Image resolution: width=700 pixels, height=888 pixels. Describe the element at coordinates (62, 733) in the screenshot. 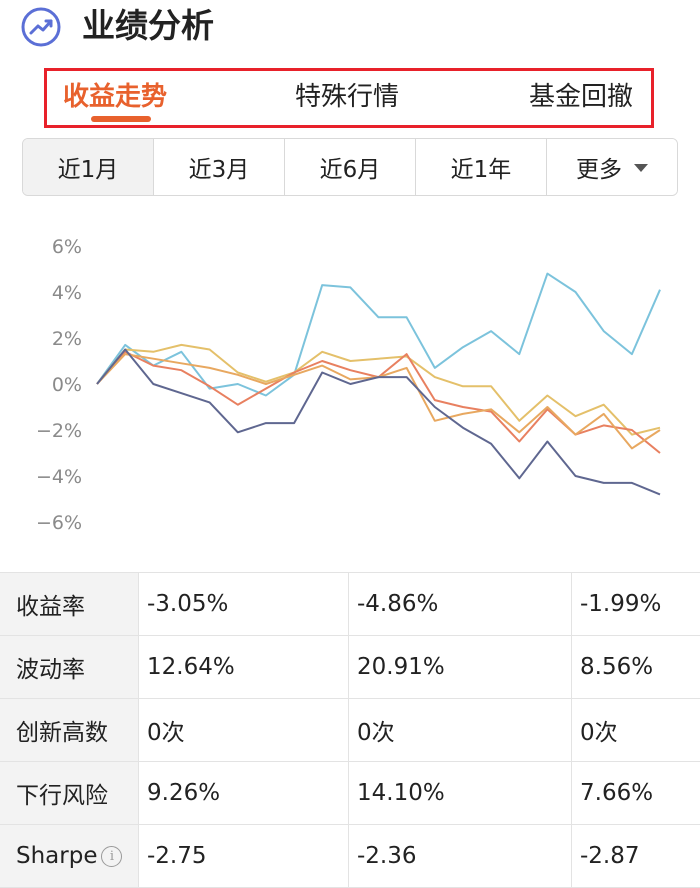

I see `stats-label: 创新高数` at that location.